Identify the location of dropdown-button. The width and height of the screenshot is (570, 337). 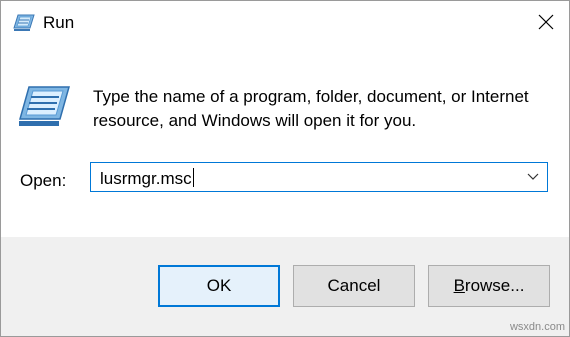
(533, 177).